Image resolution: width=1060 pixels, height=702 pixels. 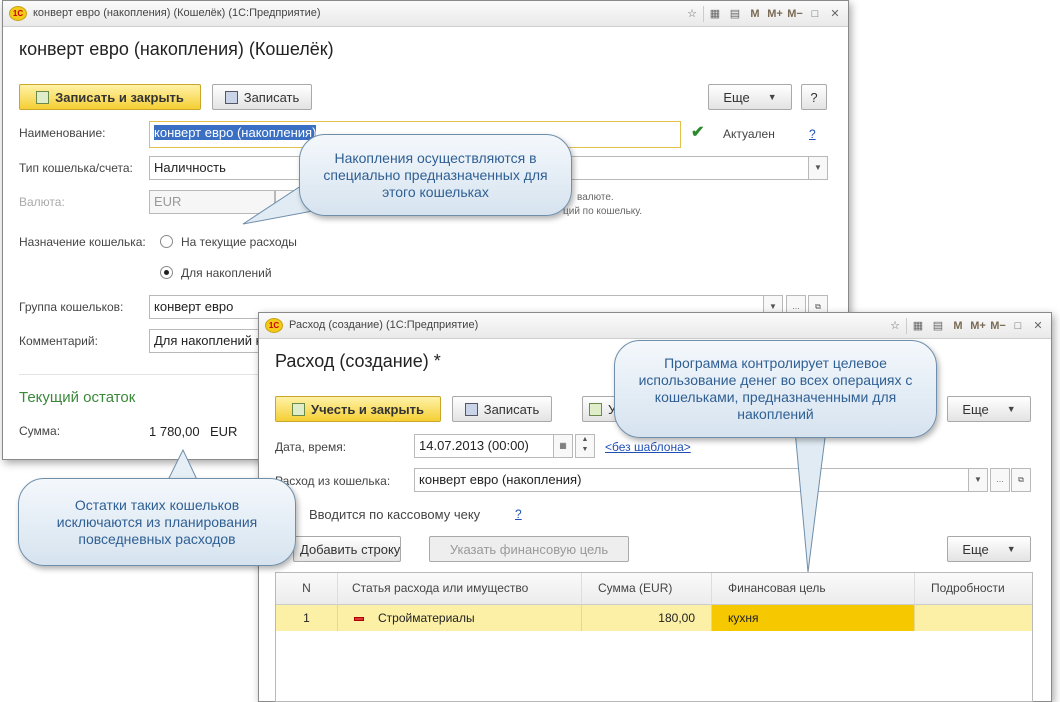 I want to click on receipt-label: Вводится по кассовому чеку, so click(x=395, y=514).